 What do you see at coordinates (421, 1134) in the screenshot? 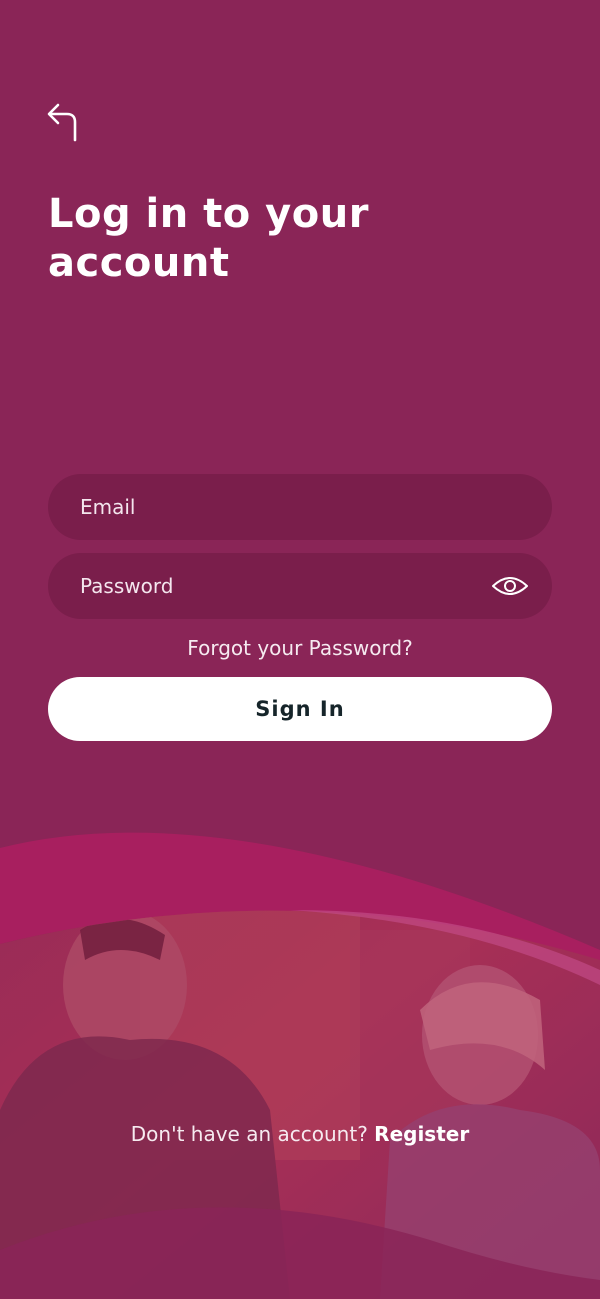
I see `register-link: Register` at bounding box center [421, 1134].